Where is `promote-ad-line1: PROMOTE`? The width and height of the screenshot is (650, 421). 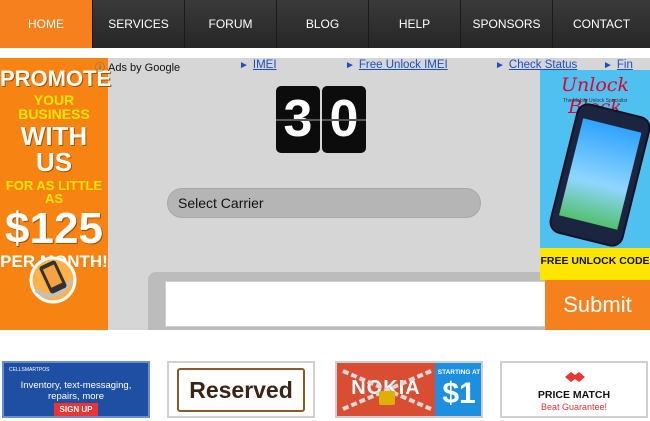
promote-ad-line1: PROMOTE is located at coordinates (56, 78).